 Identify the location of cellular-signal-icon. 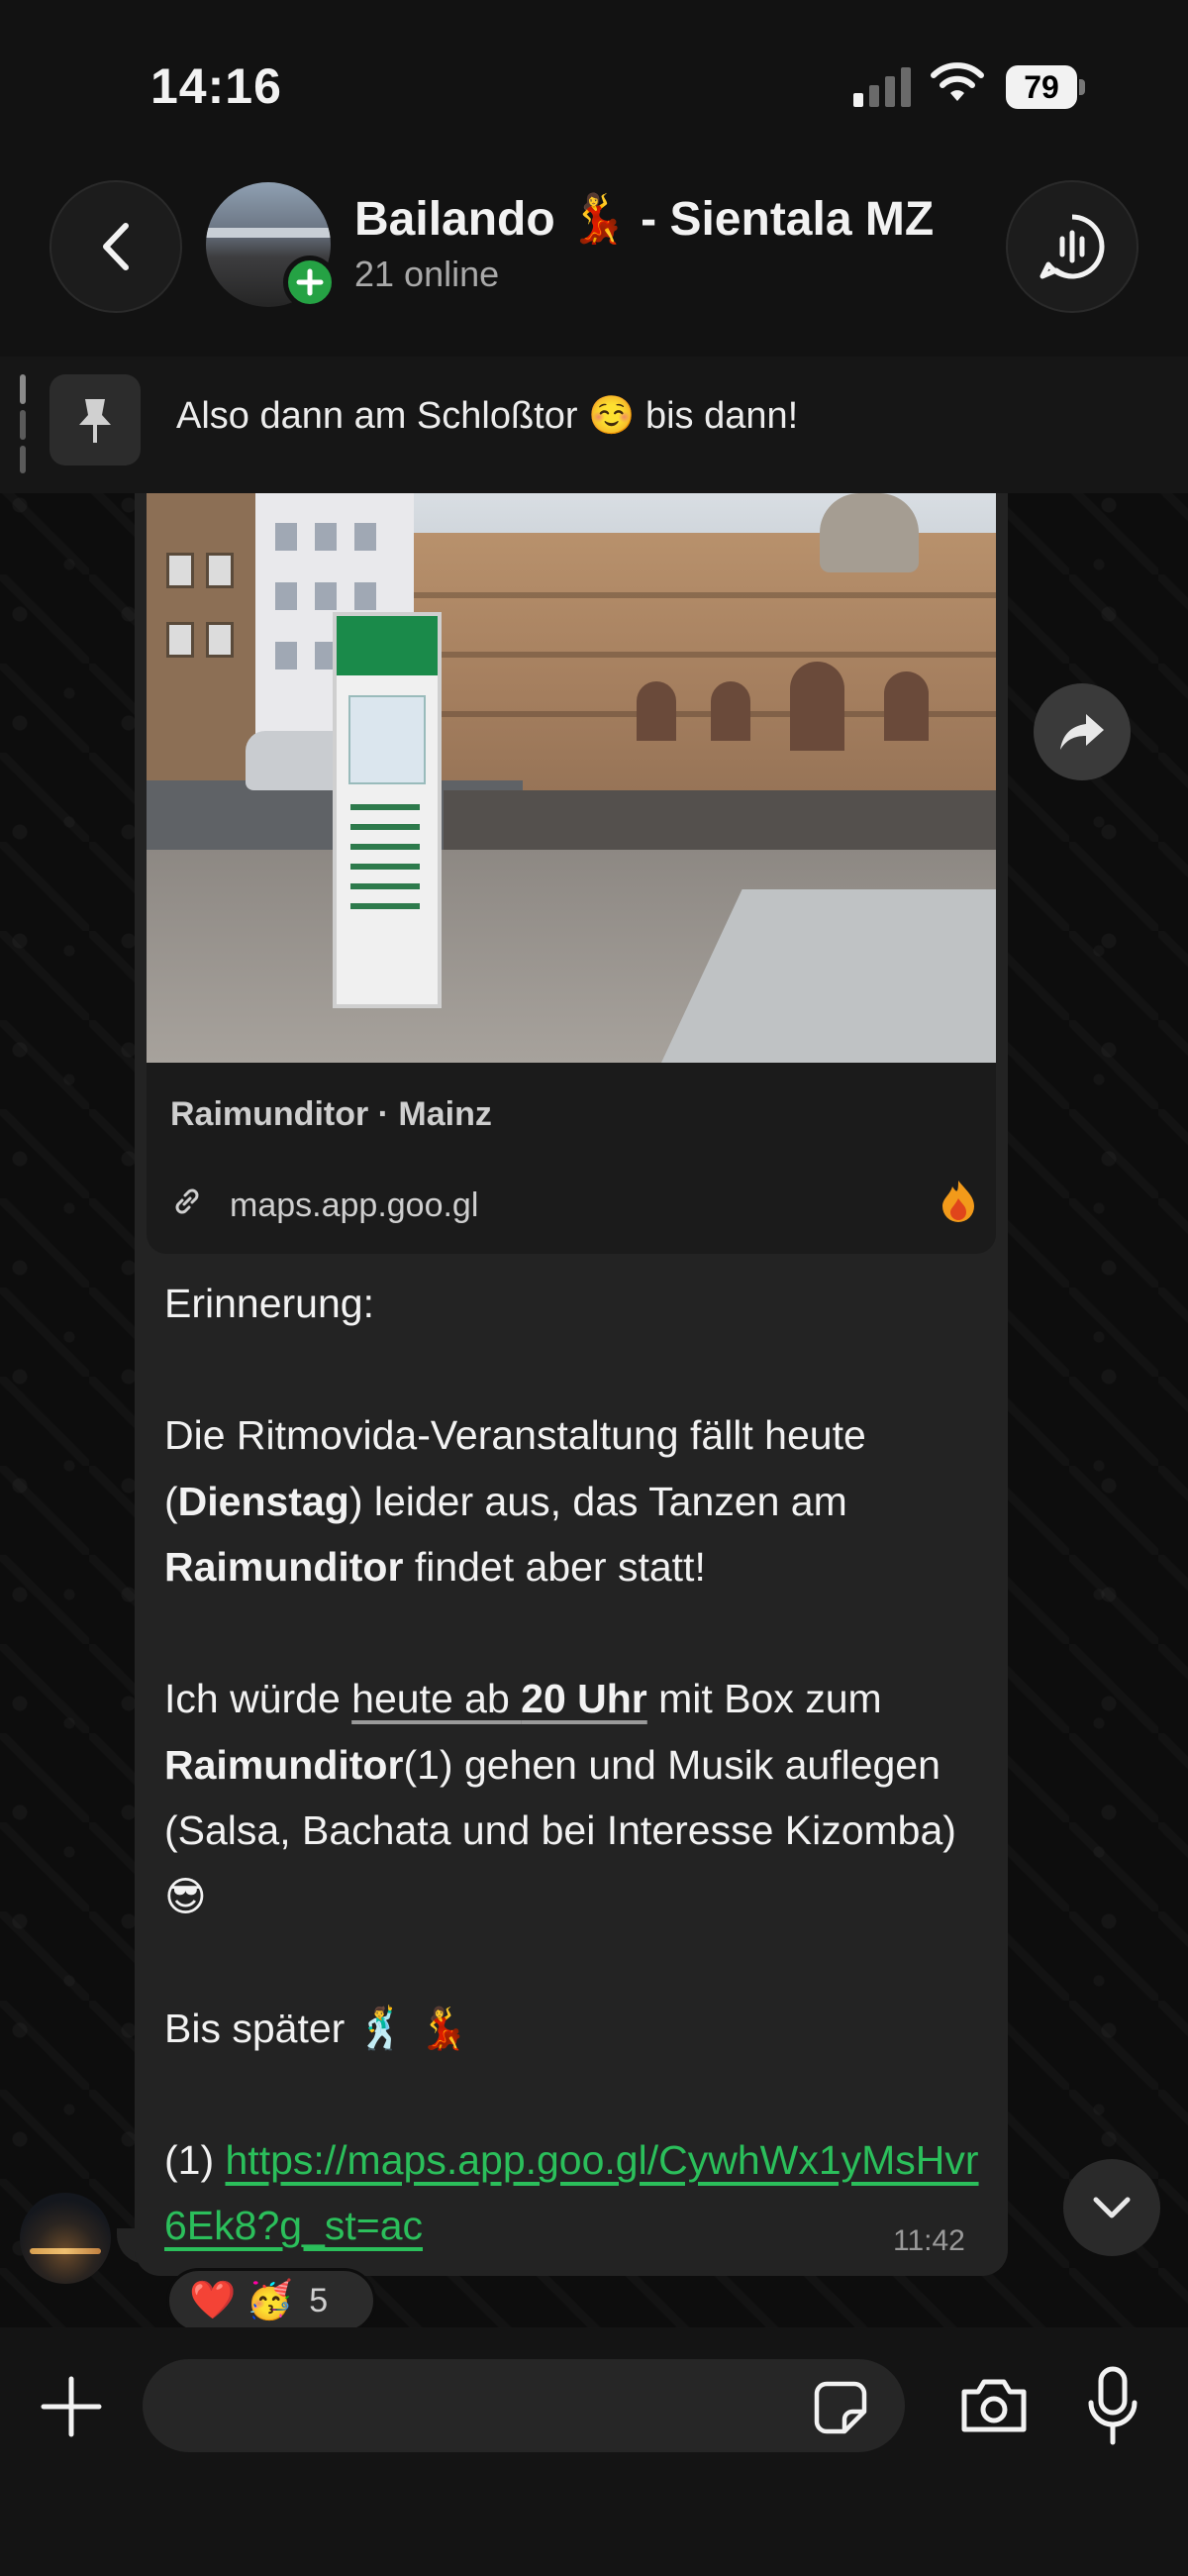
(882, 87).